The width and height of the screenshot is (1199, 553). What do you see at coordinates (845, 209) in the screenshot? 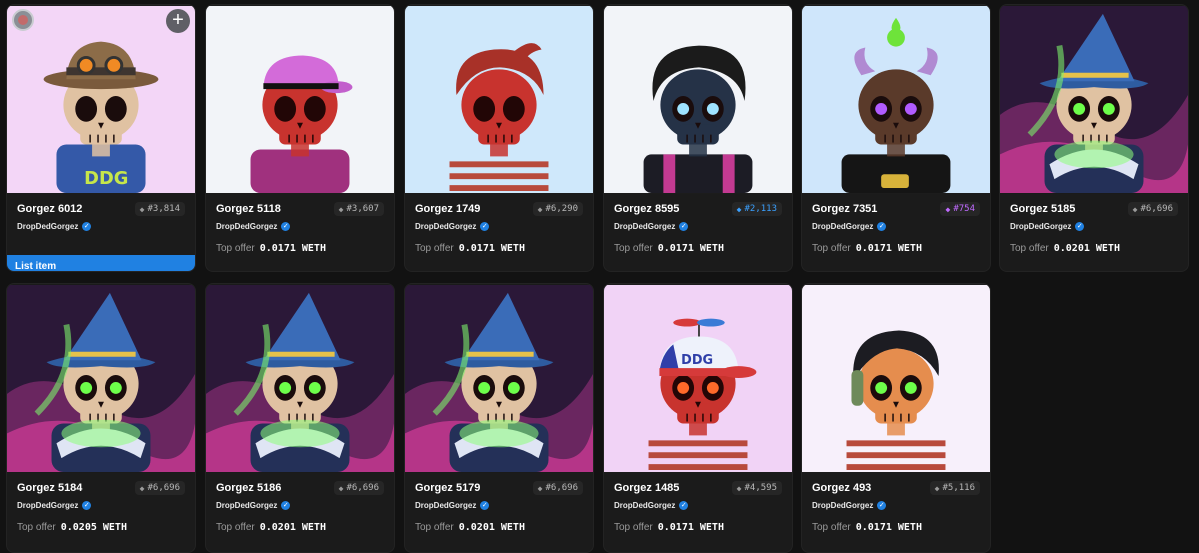
I see `nft-name: Gorgez 7351` at bounding box center [845, 209].